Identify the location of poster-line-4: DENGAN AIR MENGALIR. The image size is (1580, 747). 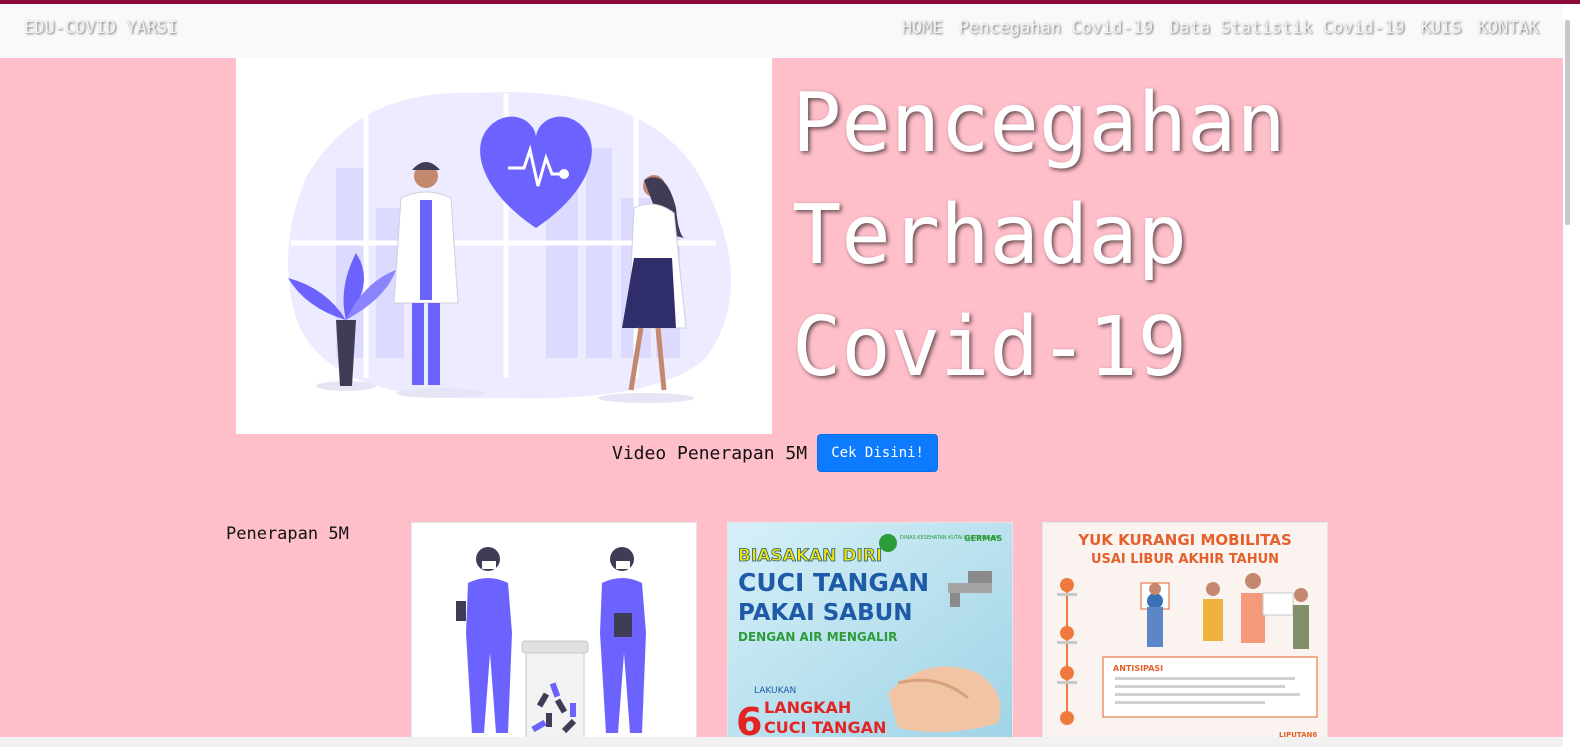
(817, 637).